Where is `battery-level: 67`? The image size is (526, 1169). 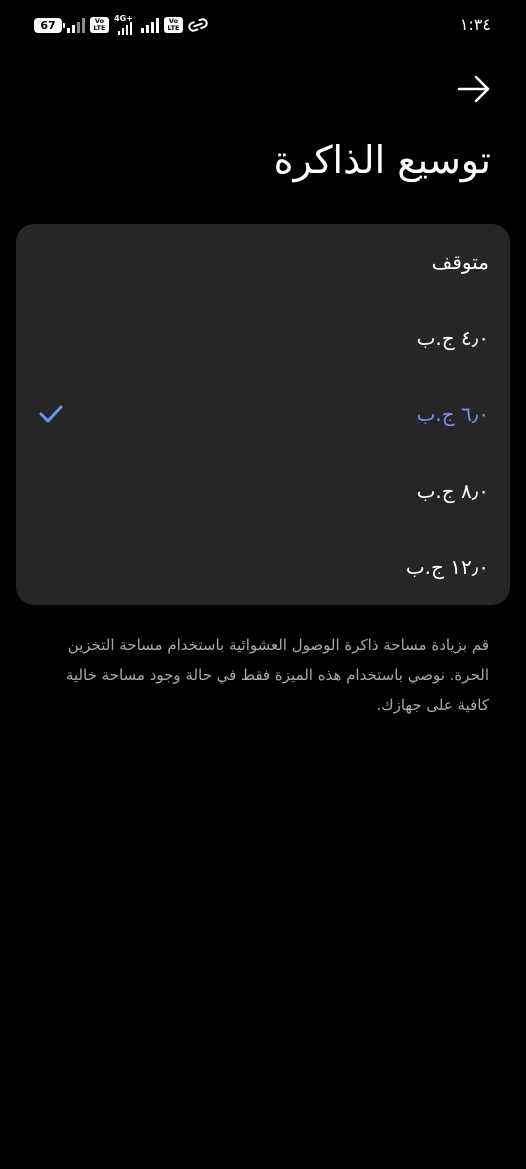
battery-level: 67 is located at coordinates (48, 25).